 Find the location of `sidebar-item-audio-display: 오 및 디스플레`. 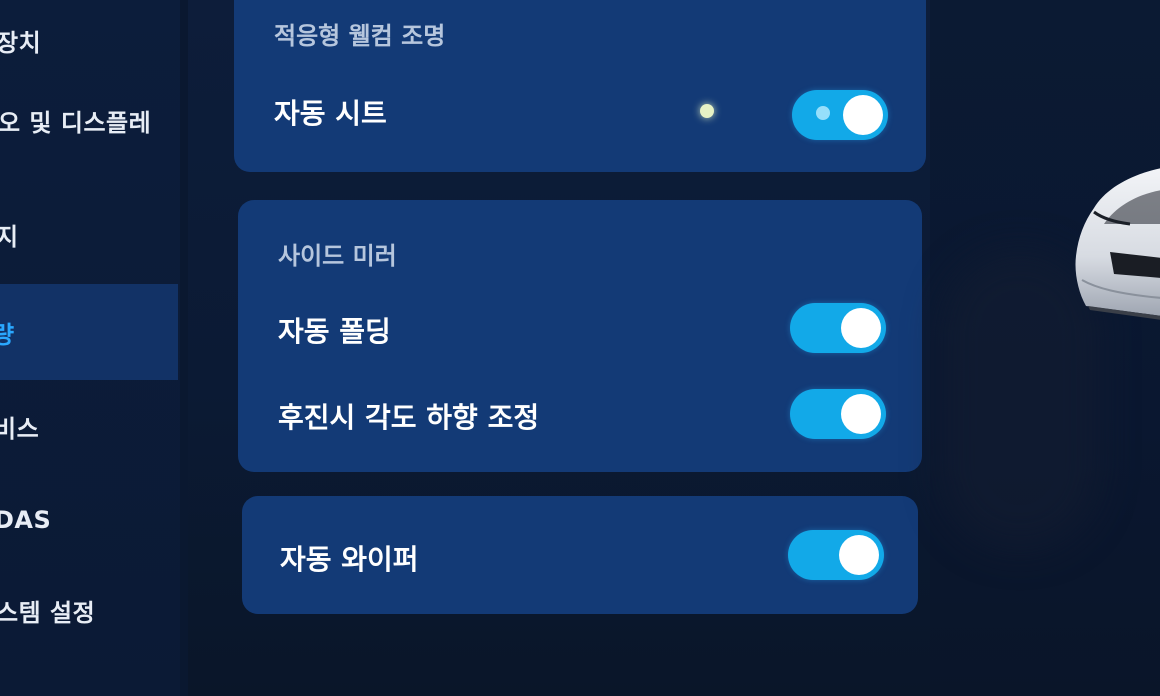

sidebar-item-audio-display: 오 및 디스플레 is located at coordinates (89, 120).